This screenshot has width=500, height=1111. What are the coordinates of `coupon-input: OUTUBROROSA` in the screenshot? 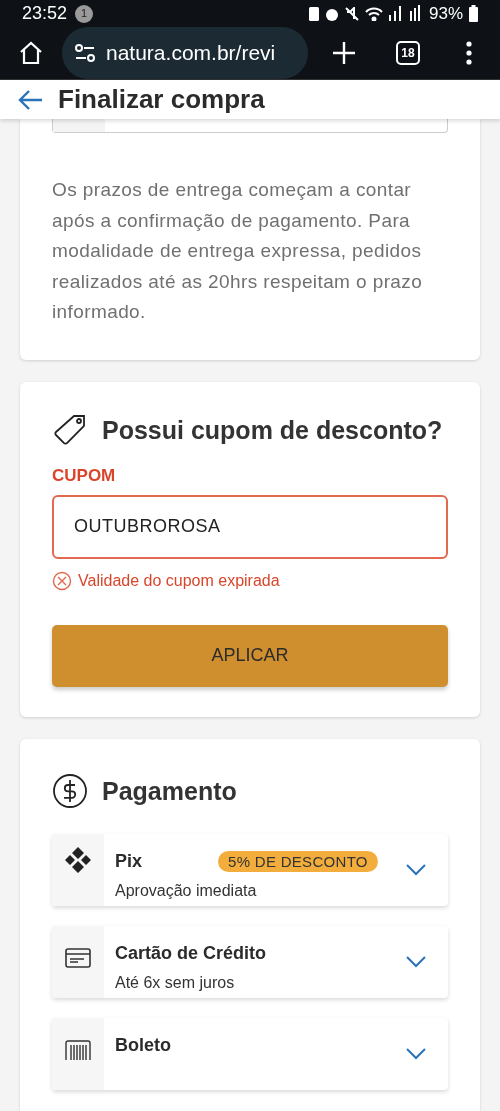 It's located at (250, 526).